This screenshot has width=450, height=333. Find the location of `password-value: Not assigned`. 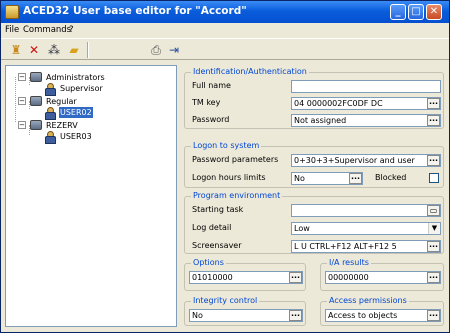

password-value: Not assigned is located at coordinates (320, 120).